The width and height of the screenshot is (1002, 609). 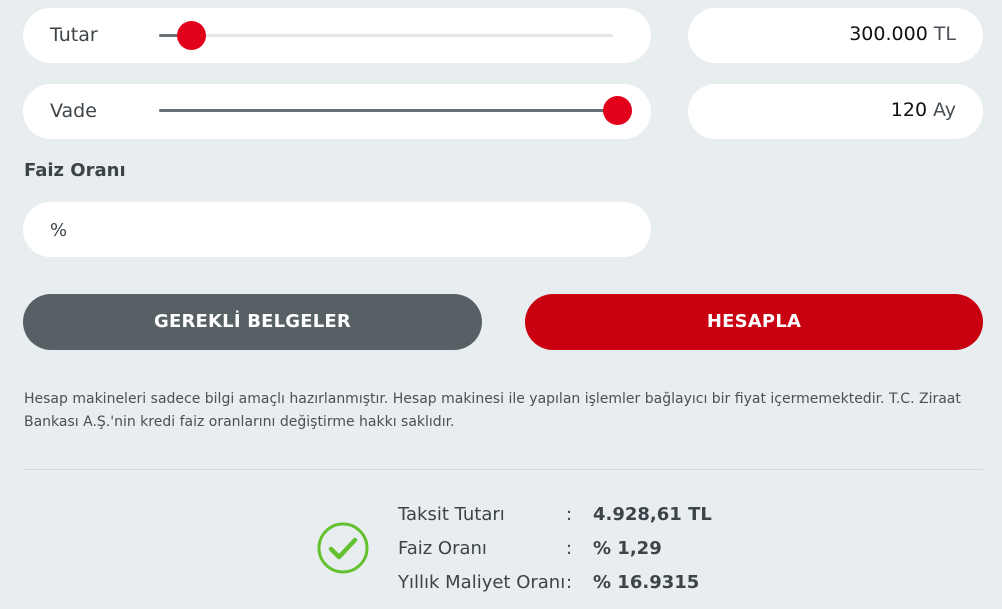 I want to click on divider, so click(x=503, y=469).